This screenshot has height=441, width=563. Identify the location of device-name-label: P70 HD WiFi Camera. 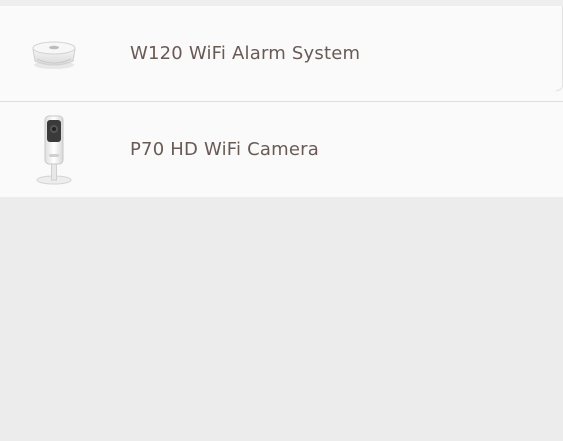
(225, 149).